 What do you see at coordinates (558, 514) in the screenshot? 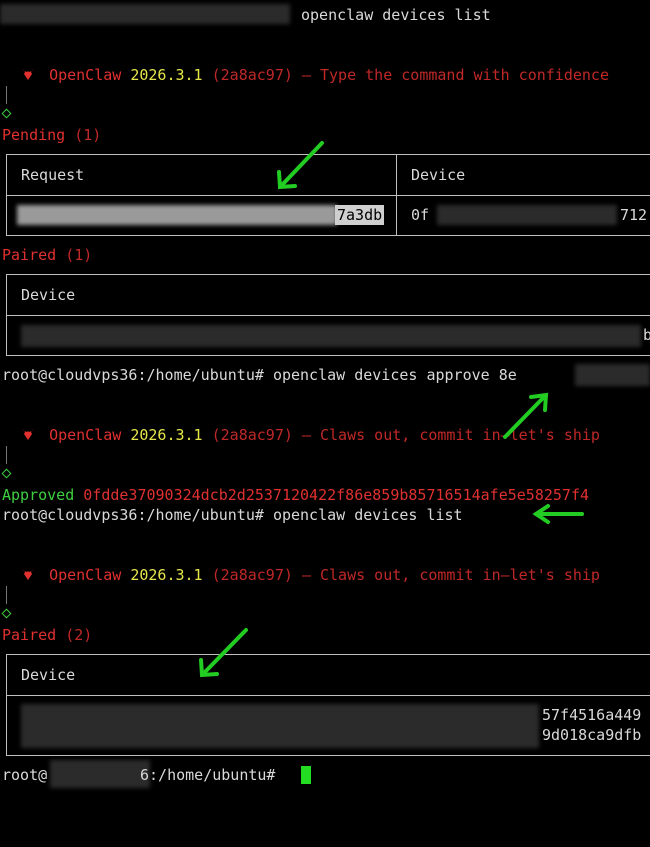
I see `arrow-list-command` at bounding box center [558, 514].